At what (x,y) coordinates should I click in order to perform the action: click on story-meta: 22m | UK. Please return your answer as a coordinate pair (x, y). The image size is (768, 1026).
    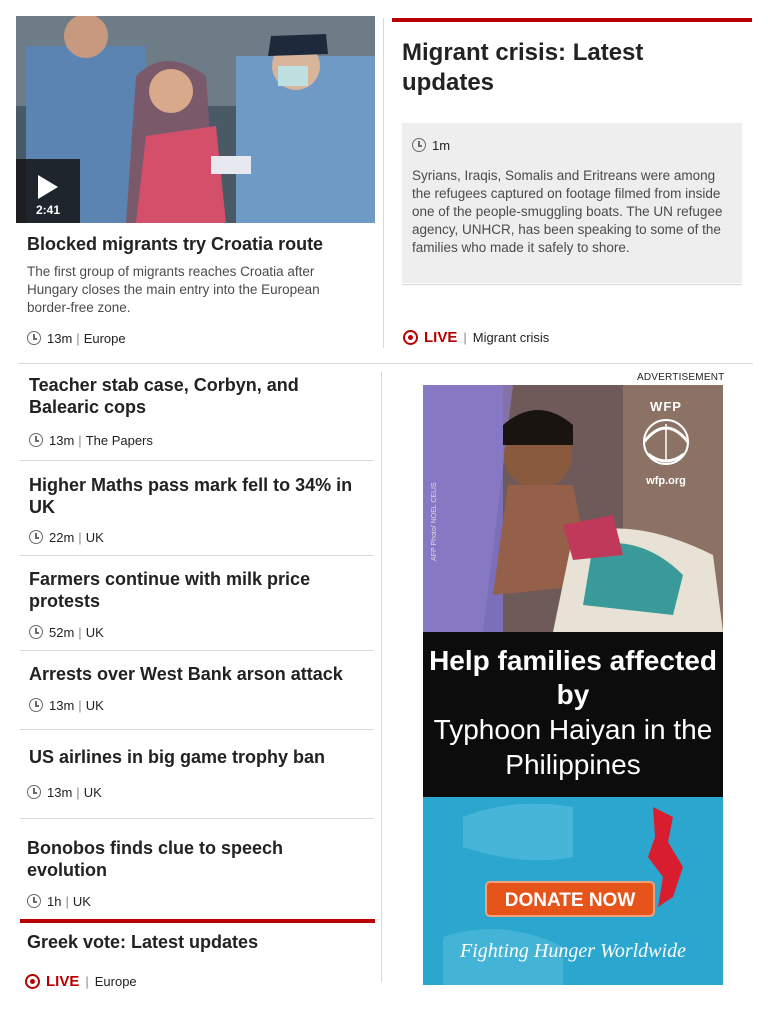
    Looking at the image, I should click on (66, 537).